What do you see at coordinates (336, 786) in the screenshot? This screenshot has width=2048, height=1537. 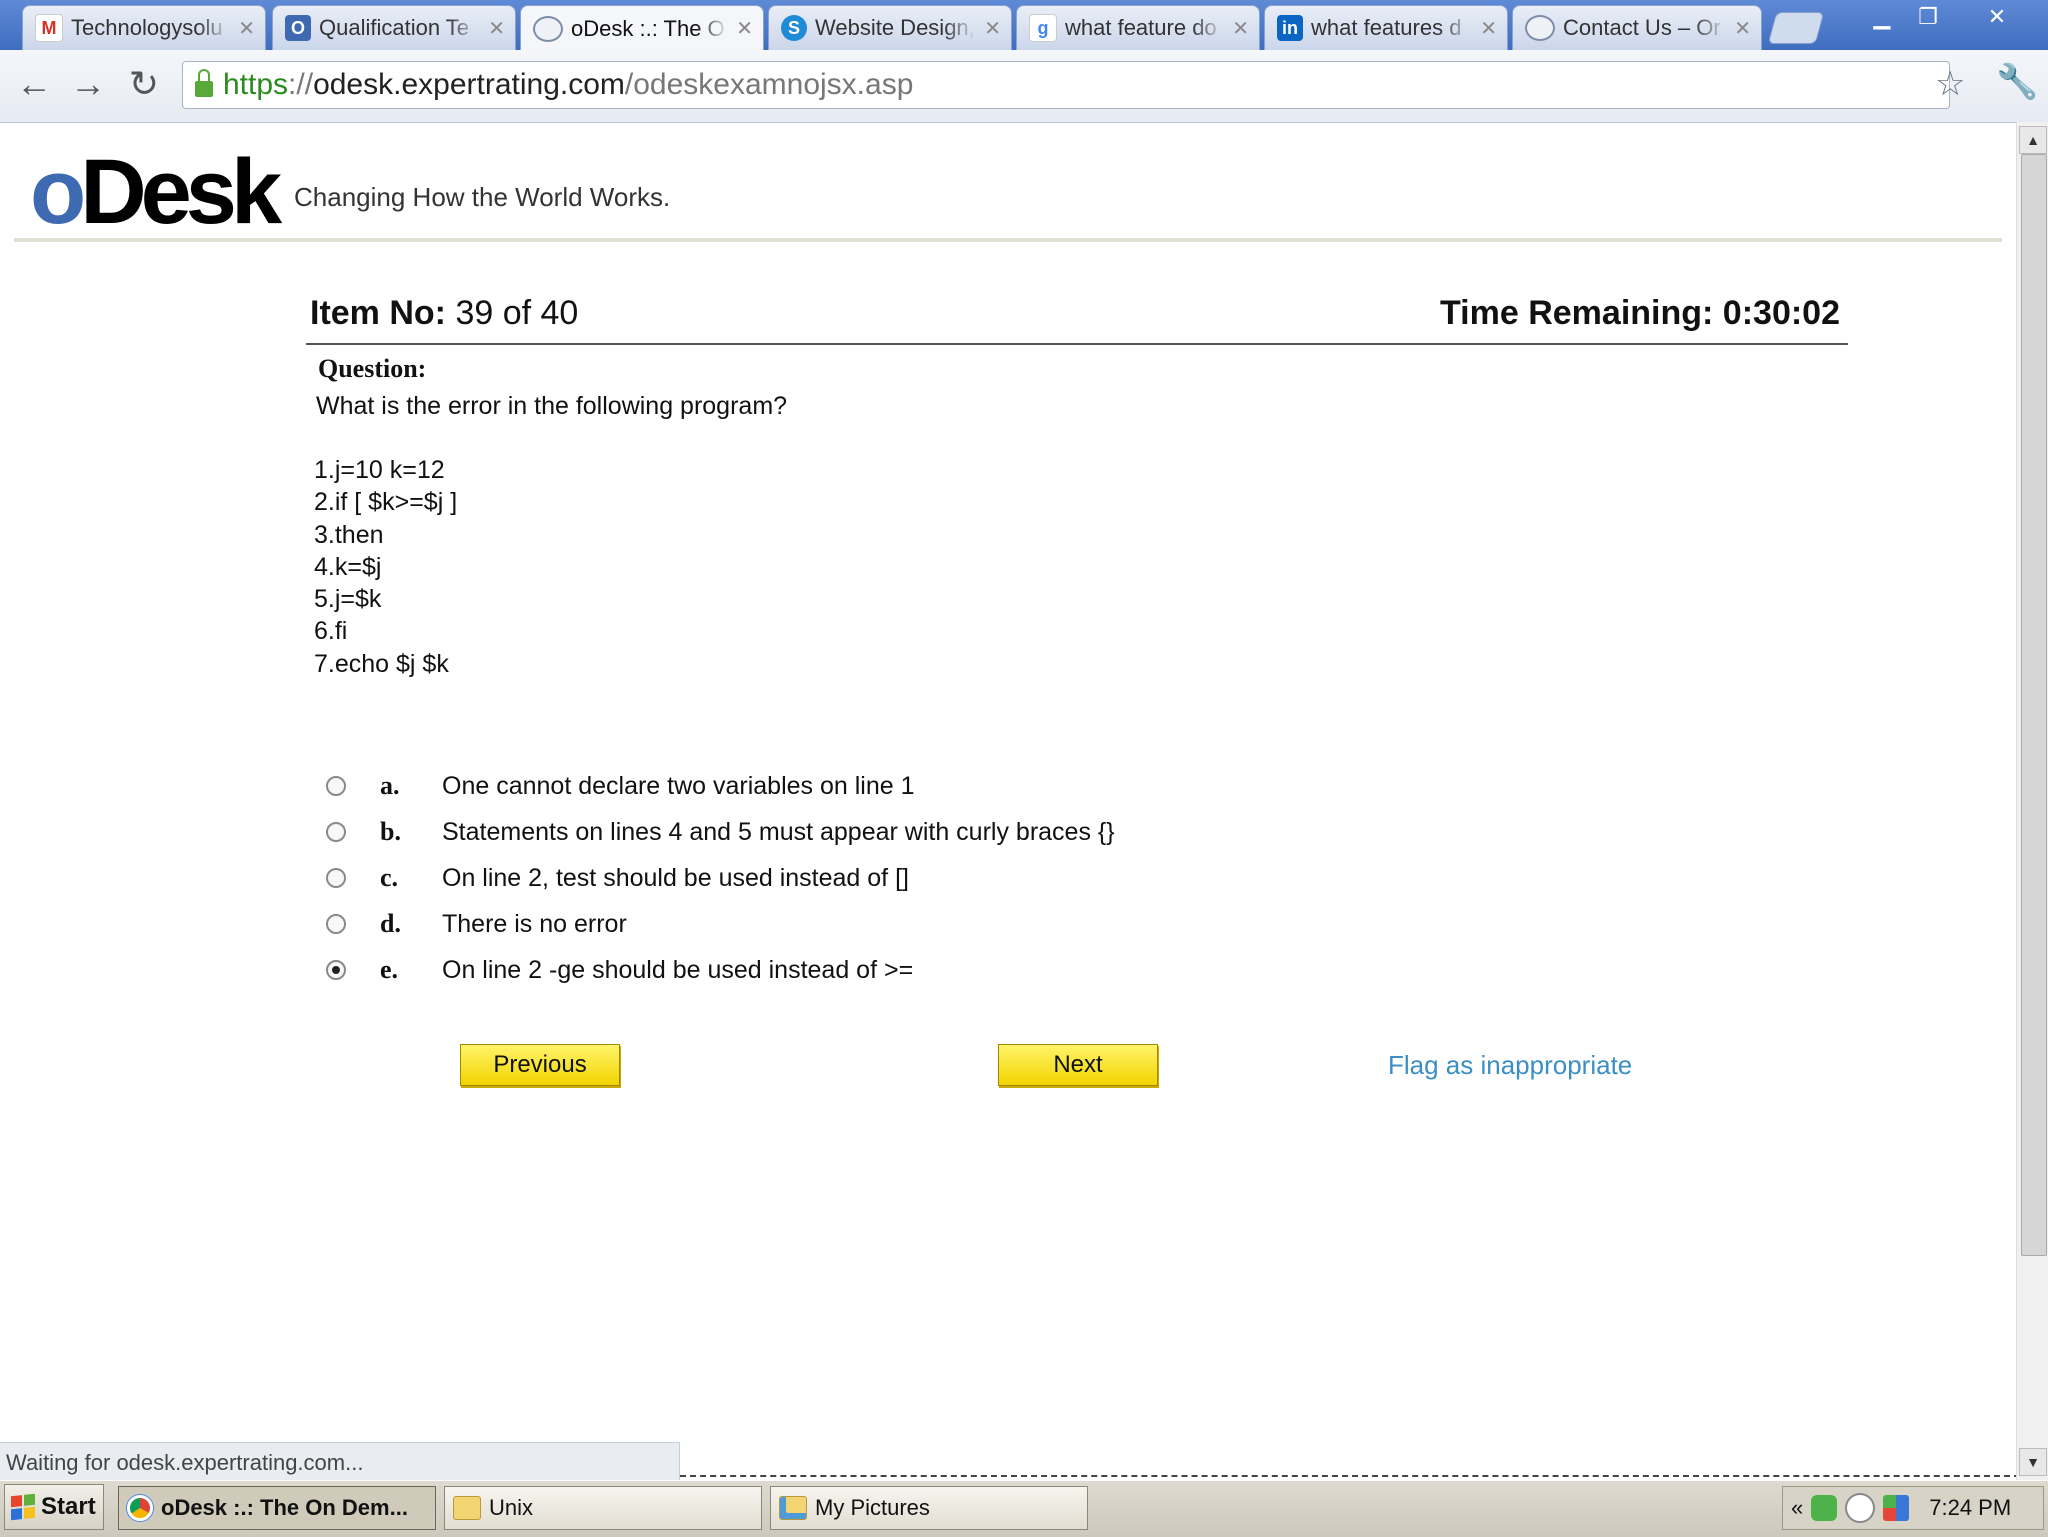 I see `radio-button-a` at bounding box center [336, 786].